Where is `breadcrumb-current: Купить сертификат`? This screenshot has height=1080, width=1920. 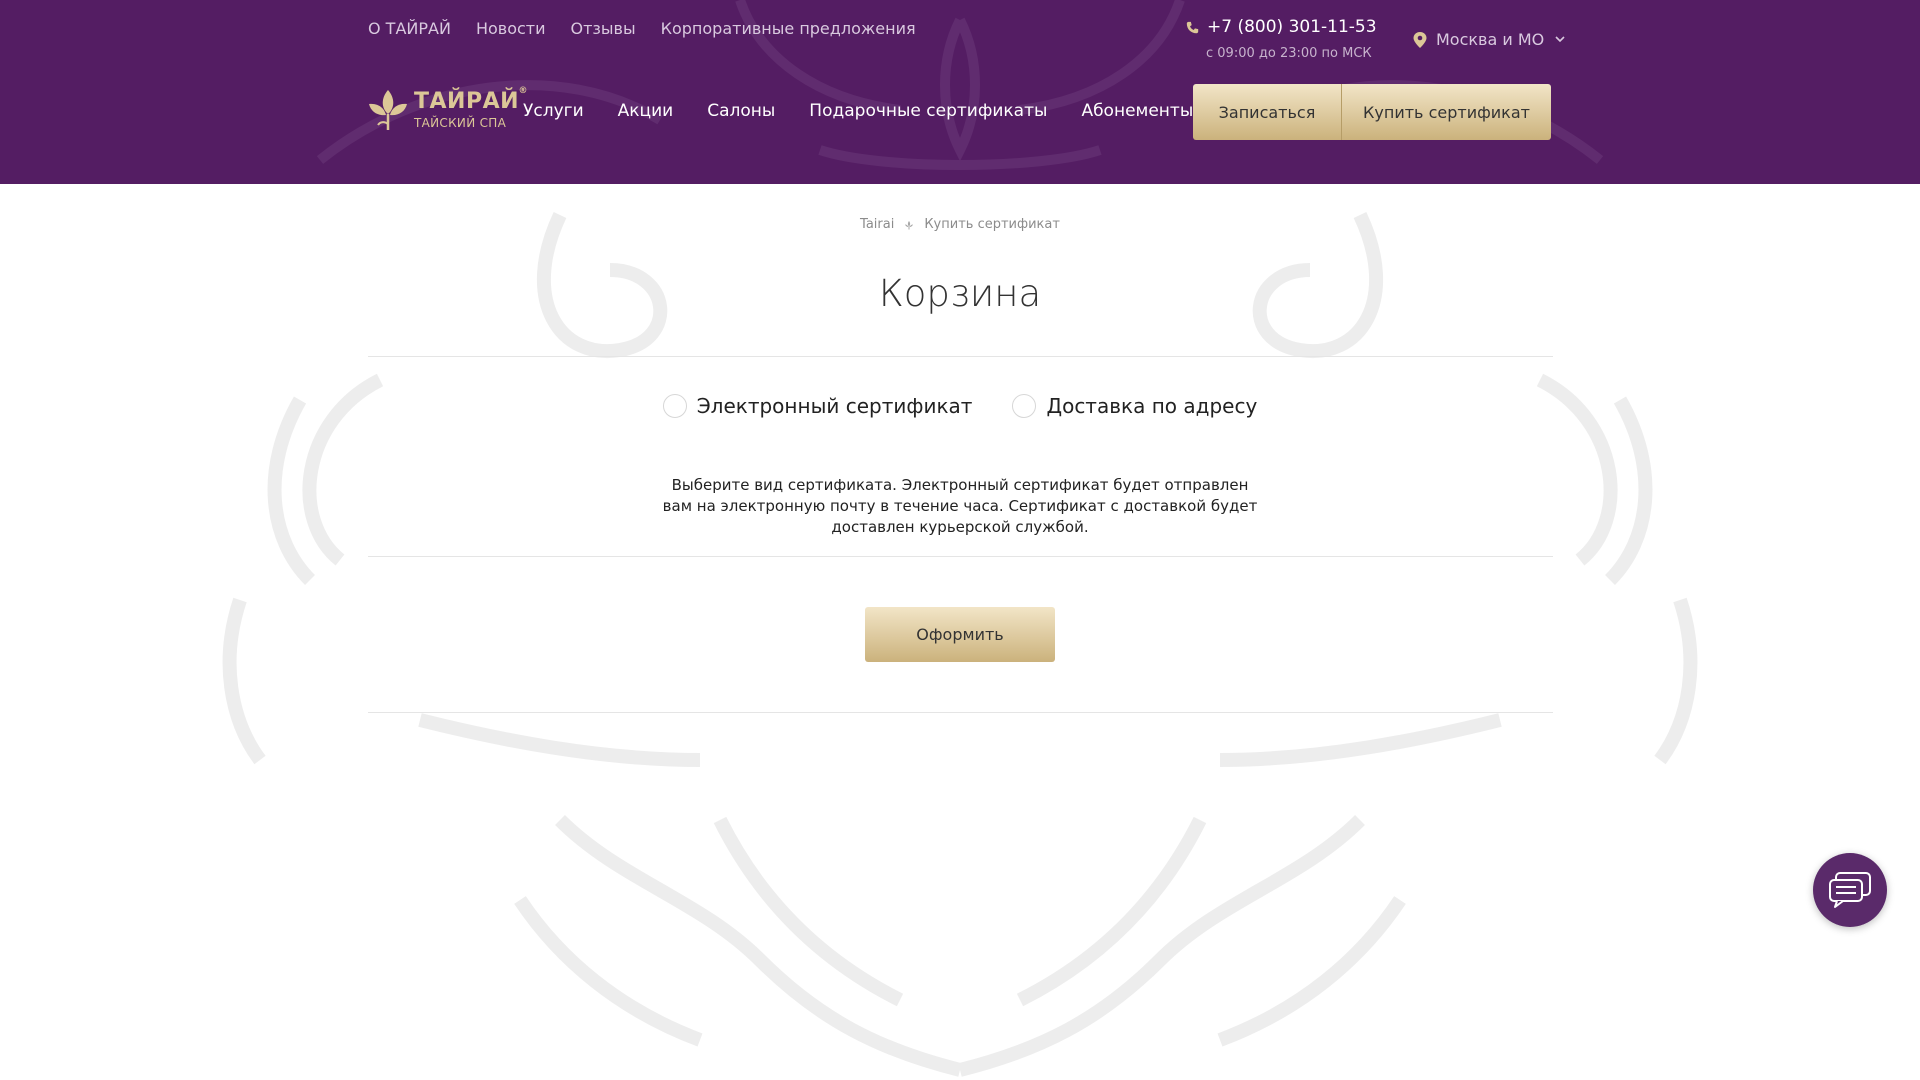
breadcrumb-current: Купить сертификат is located at coordinates (992, 224).